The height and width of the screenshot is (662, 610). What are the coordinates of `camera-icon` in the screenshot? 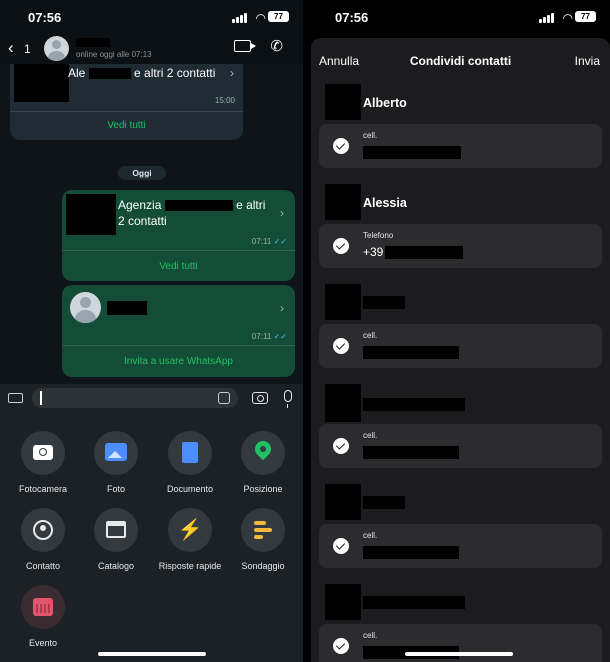 It's located at (260, 398).